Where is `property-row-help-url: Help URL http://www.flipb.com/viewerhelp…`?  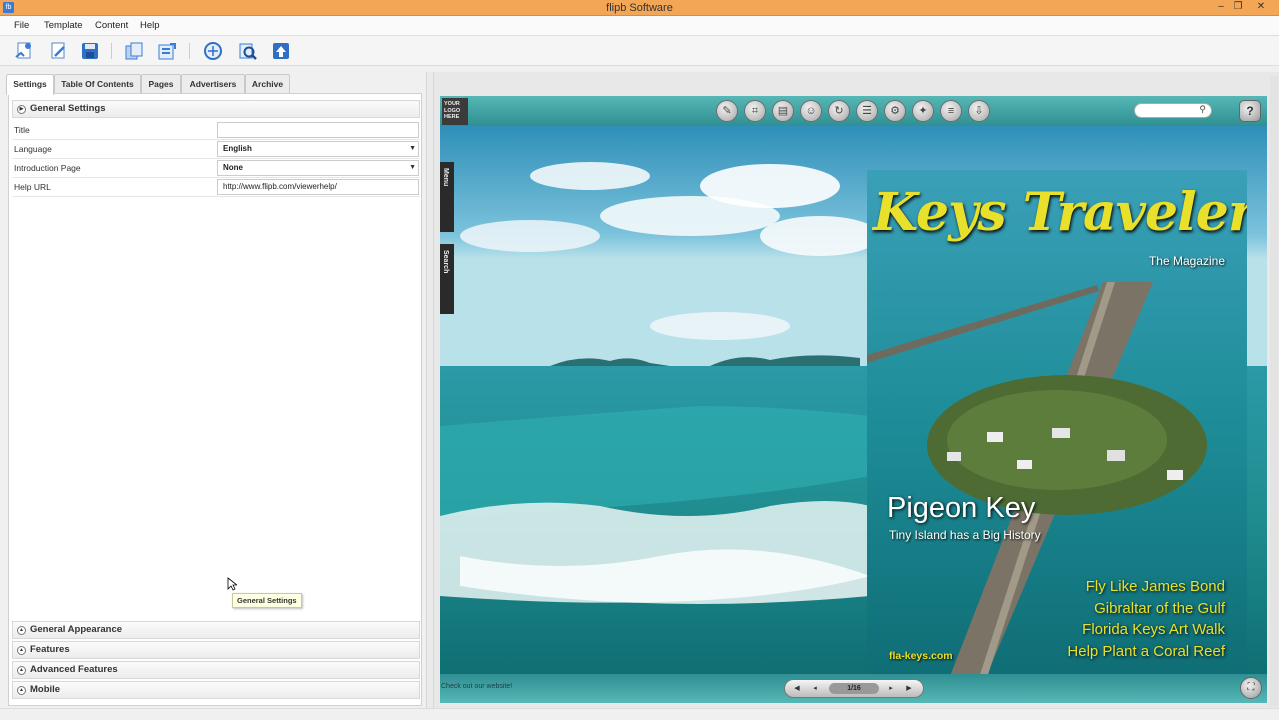 property-row-help-url: Help URL http://www.flipb.com/viewerhelp… is located at coordinates (216, 187).